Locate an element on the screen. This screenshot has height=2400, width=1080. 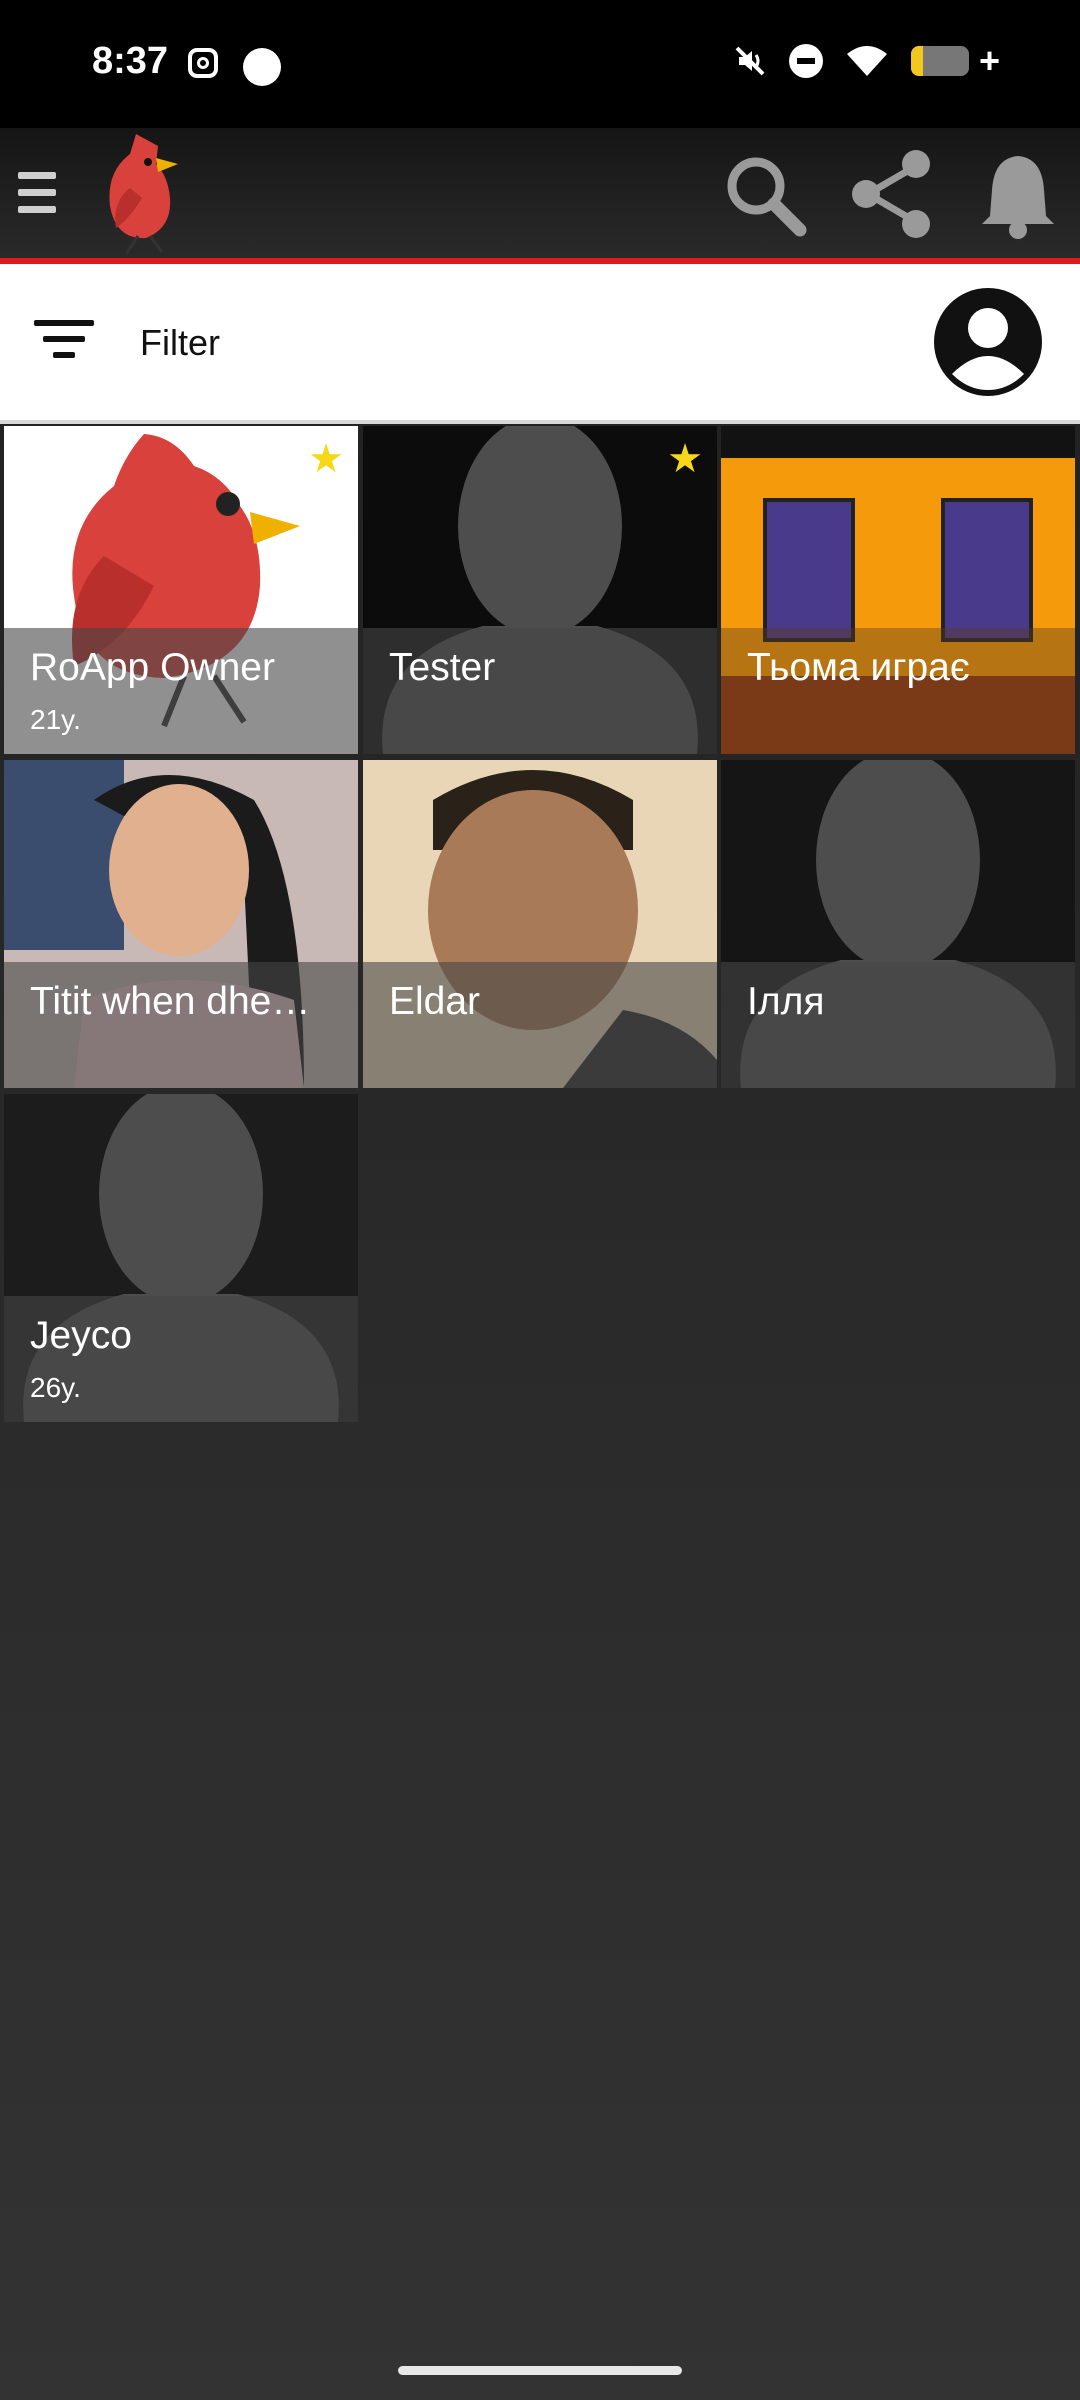
profile-age: 26y. is located at coordinates (55, 1387).